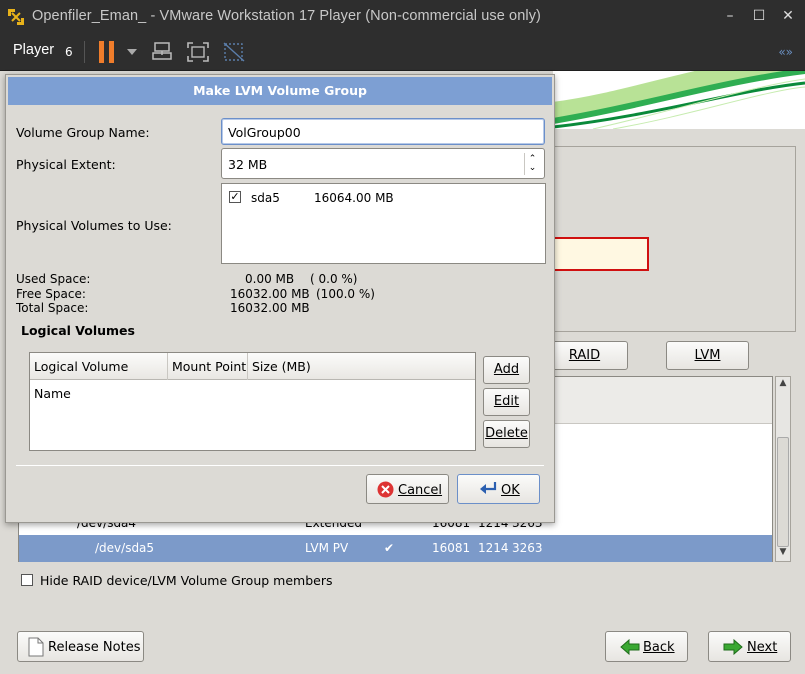 This screenshot has height=674, width=805. Describe the element at coordinates (327, 548) in the screenshot. I see `device-type: LVM PV` at that location.